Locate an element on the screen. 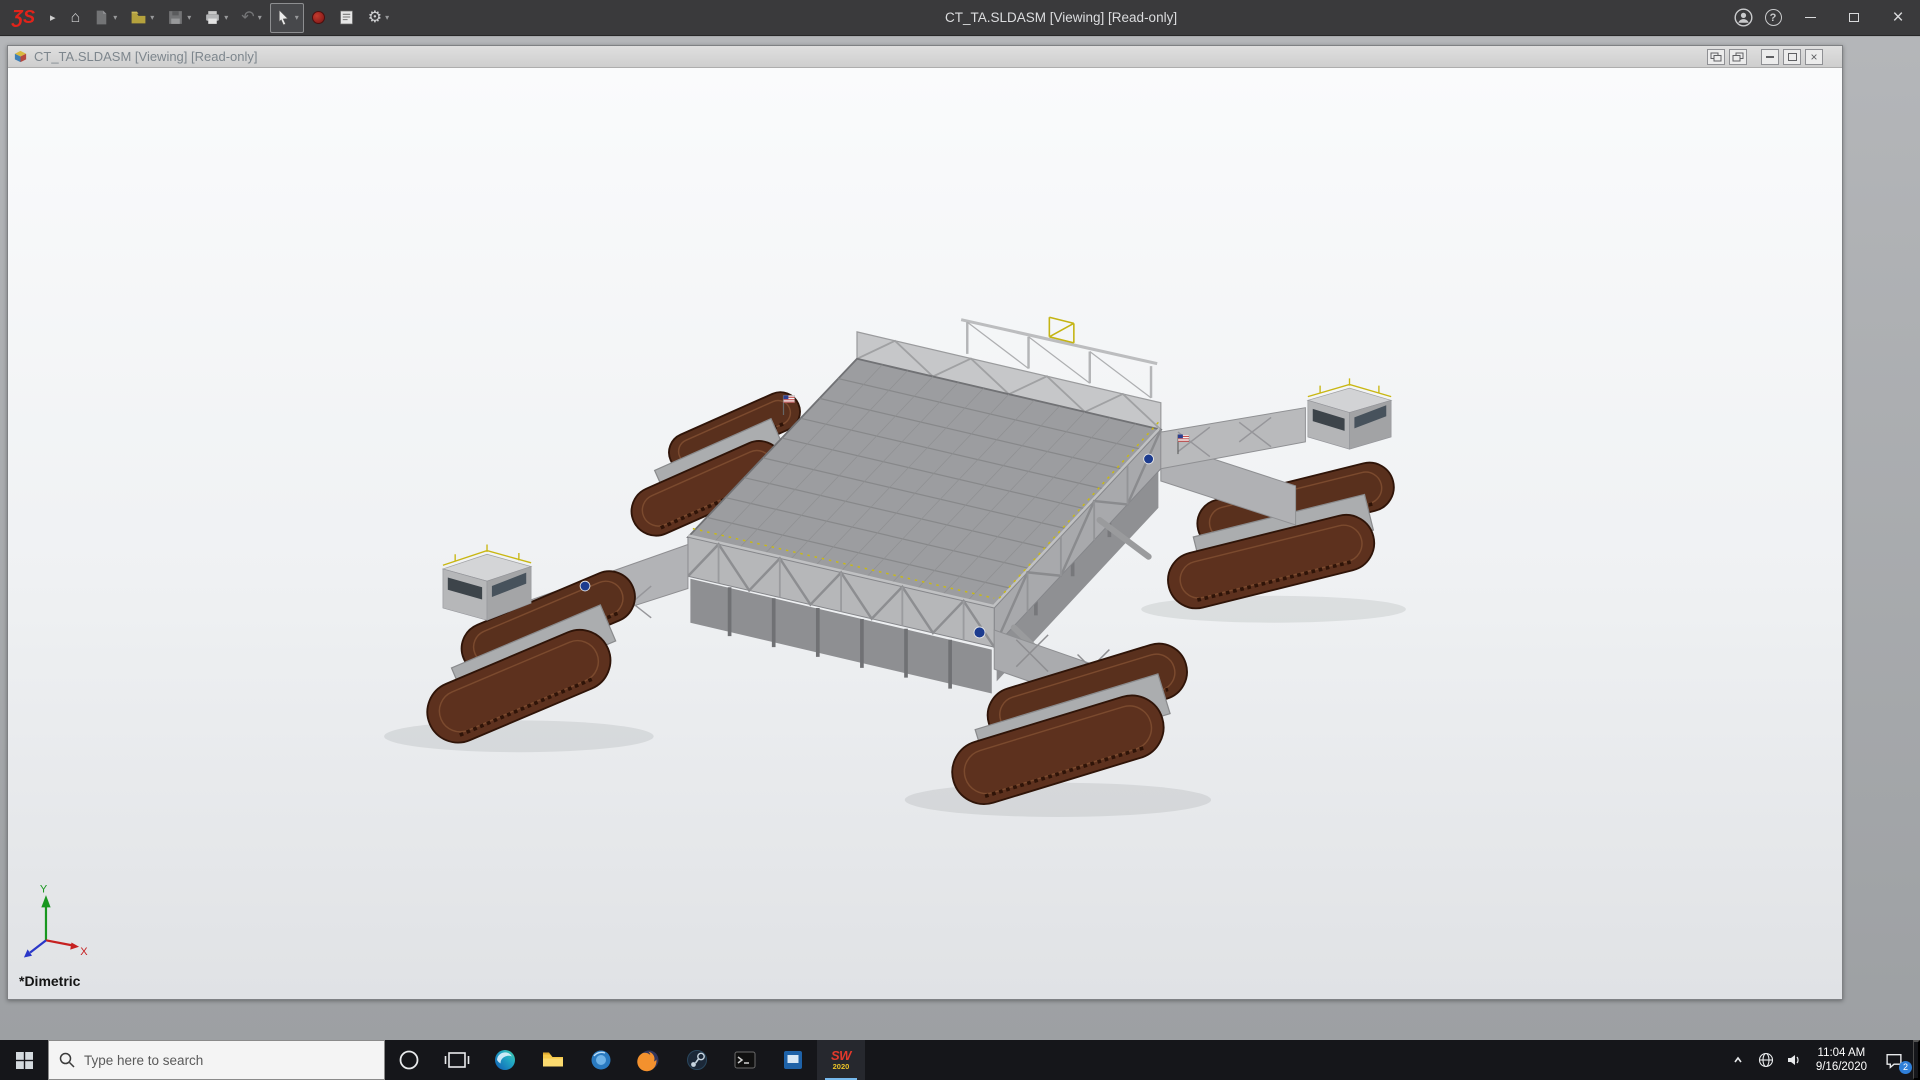 The width and height of the screenshot is (1920, 1080). solidworks-icon: SW 2020 is located at coordinates (841, 1060).